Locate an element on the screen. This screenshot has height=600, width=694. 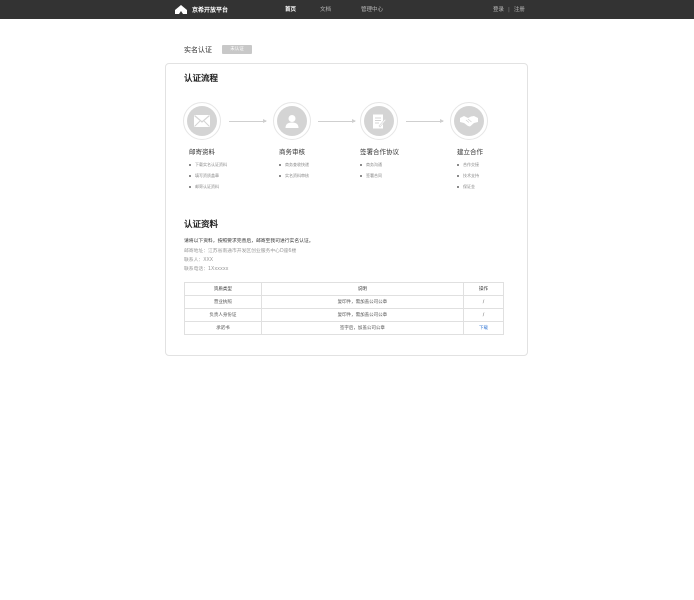
nav-docs: 文档 is located at coordinates (325, 9).